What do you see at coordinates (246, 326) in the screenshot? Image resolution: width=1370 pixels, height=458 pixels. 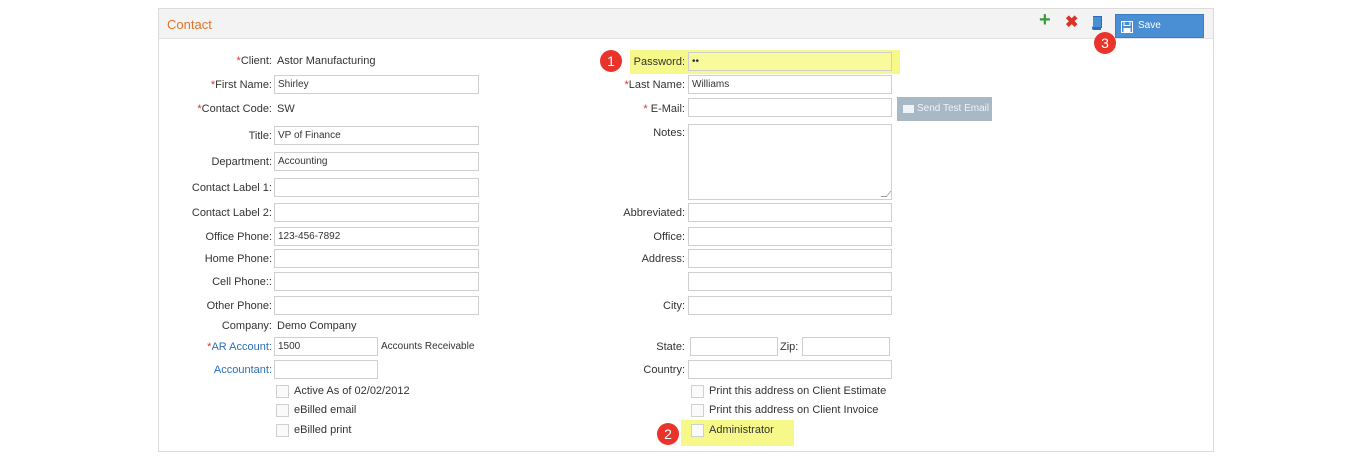 I see `company-label: Company:` at bounding box center [246, 326].